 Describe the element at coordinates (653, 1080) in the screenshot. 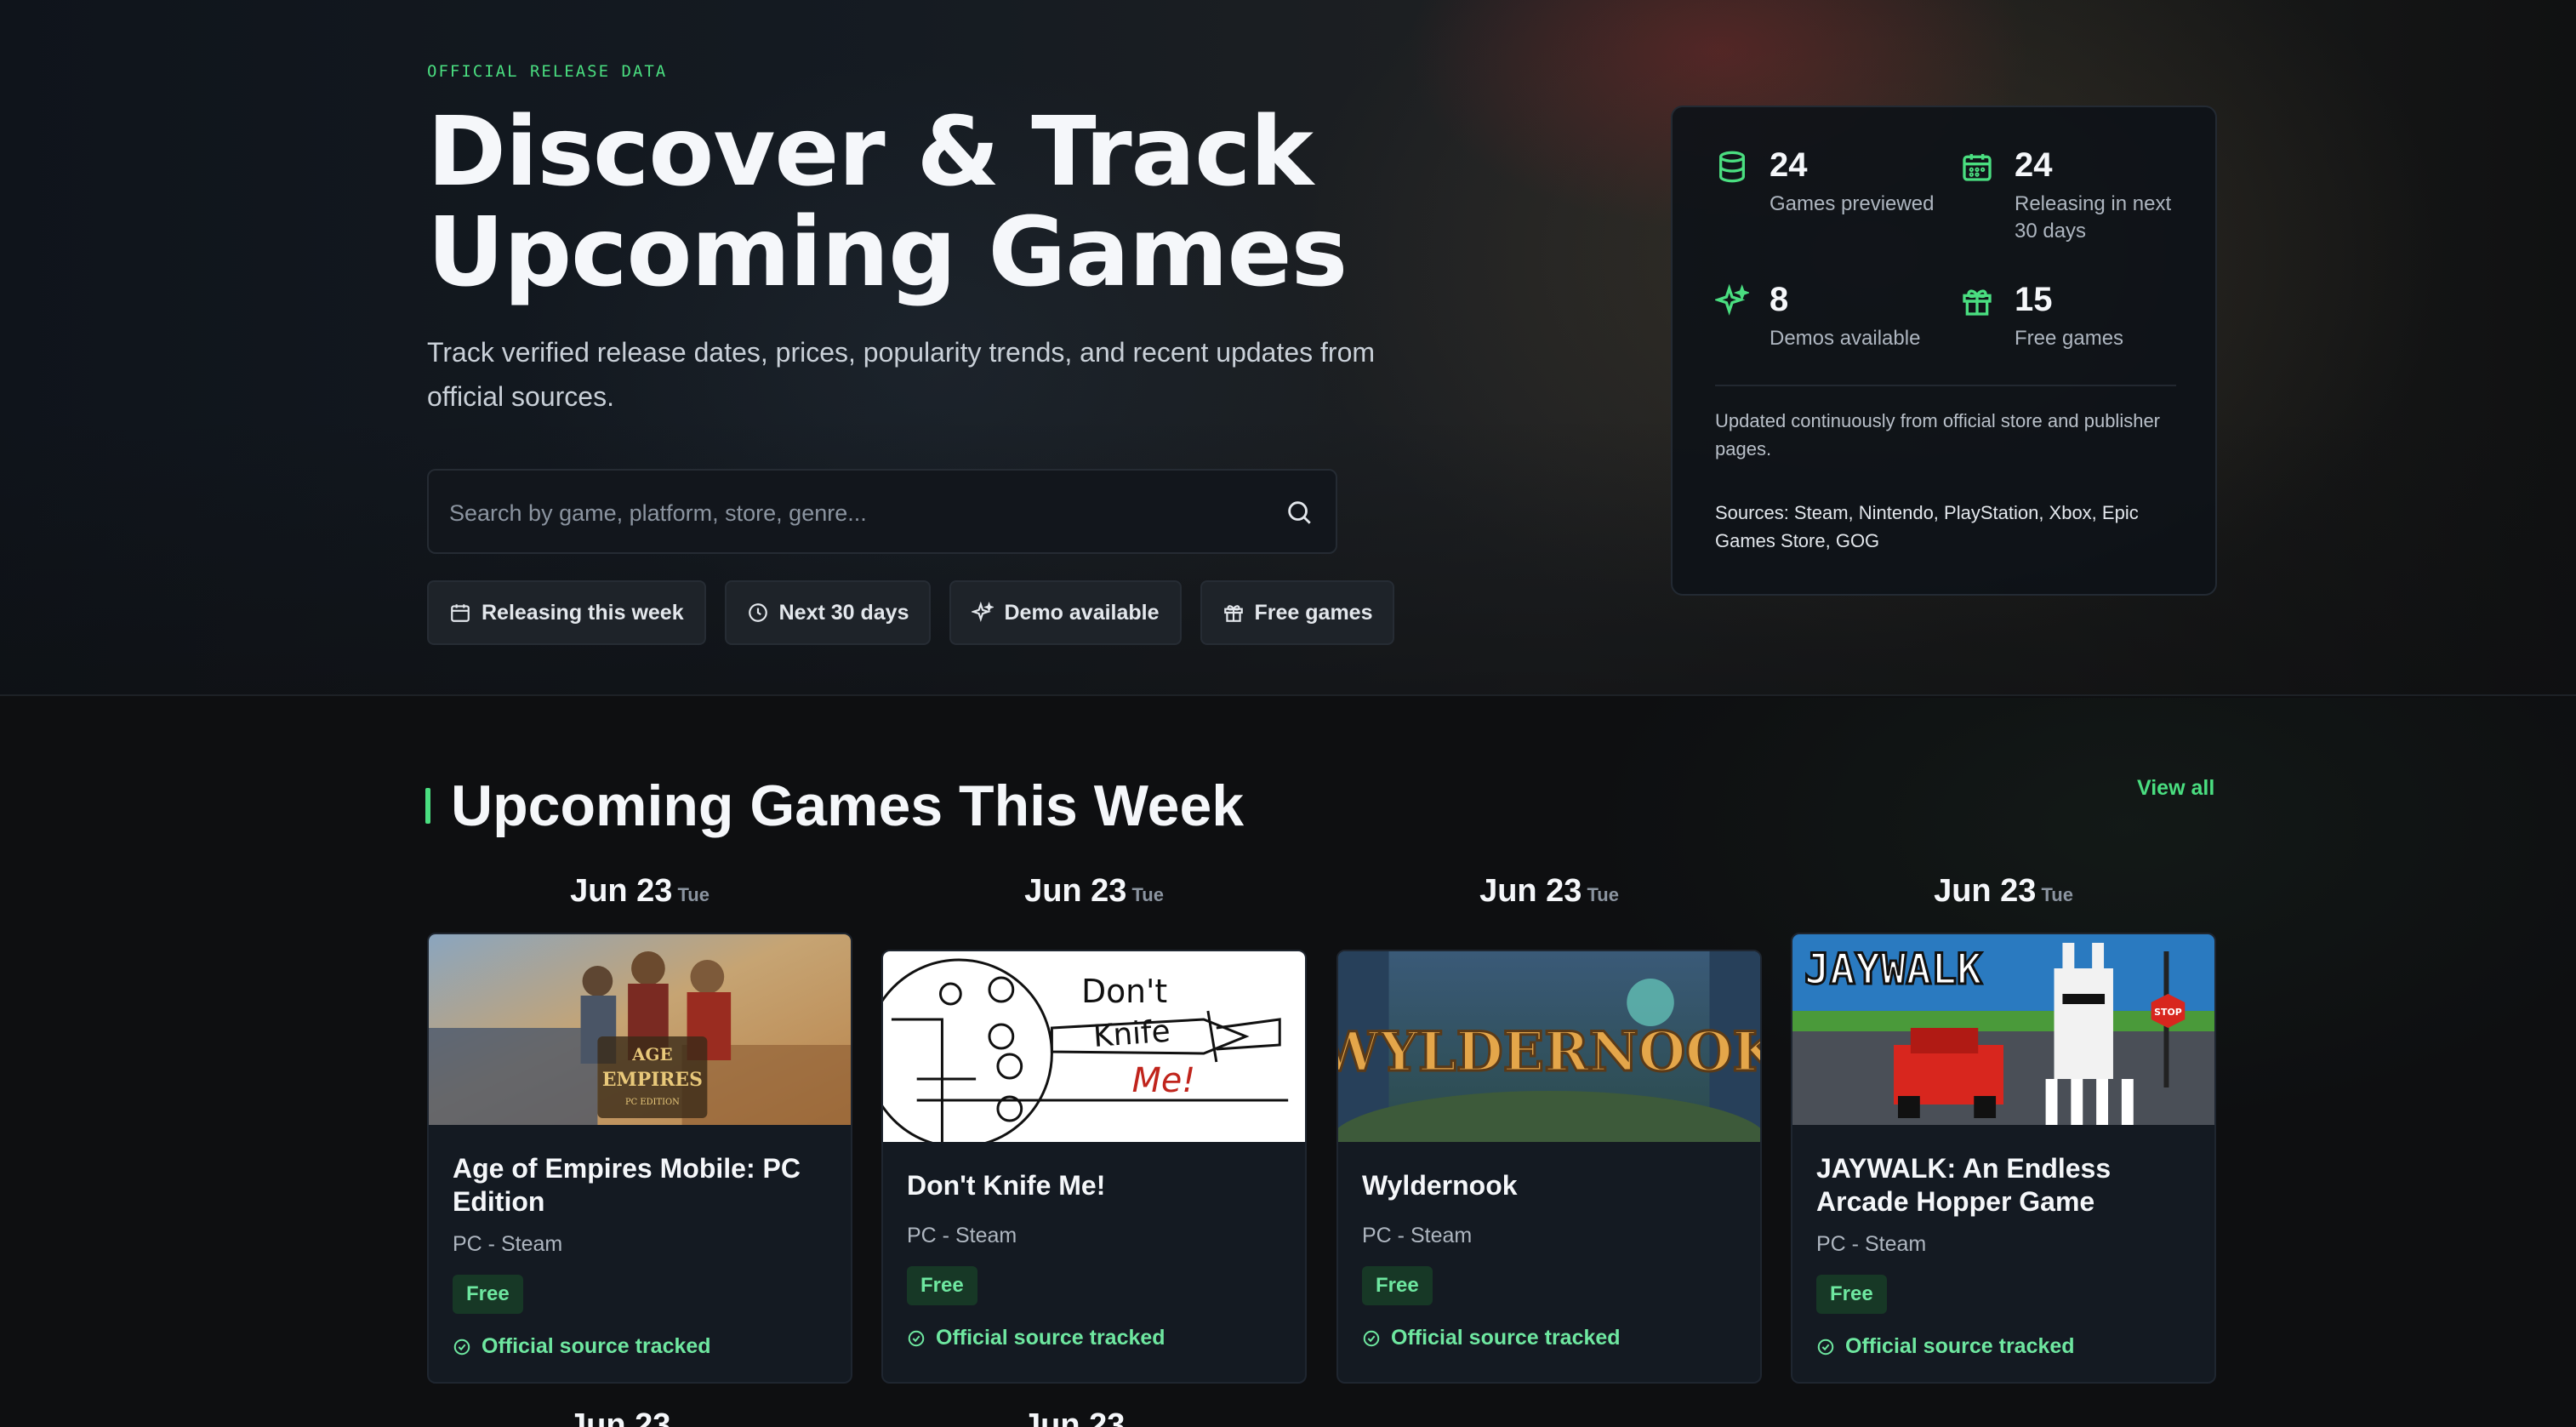

I see `art-text: EMPIRES` at that location.